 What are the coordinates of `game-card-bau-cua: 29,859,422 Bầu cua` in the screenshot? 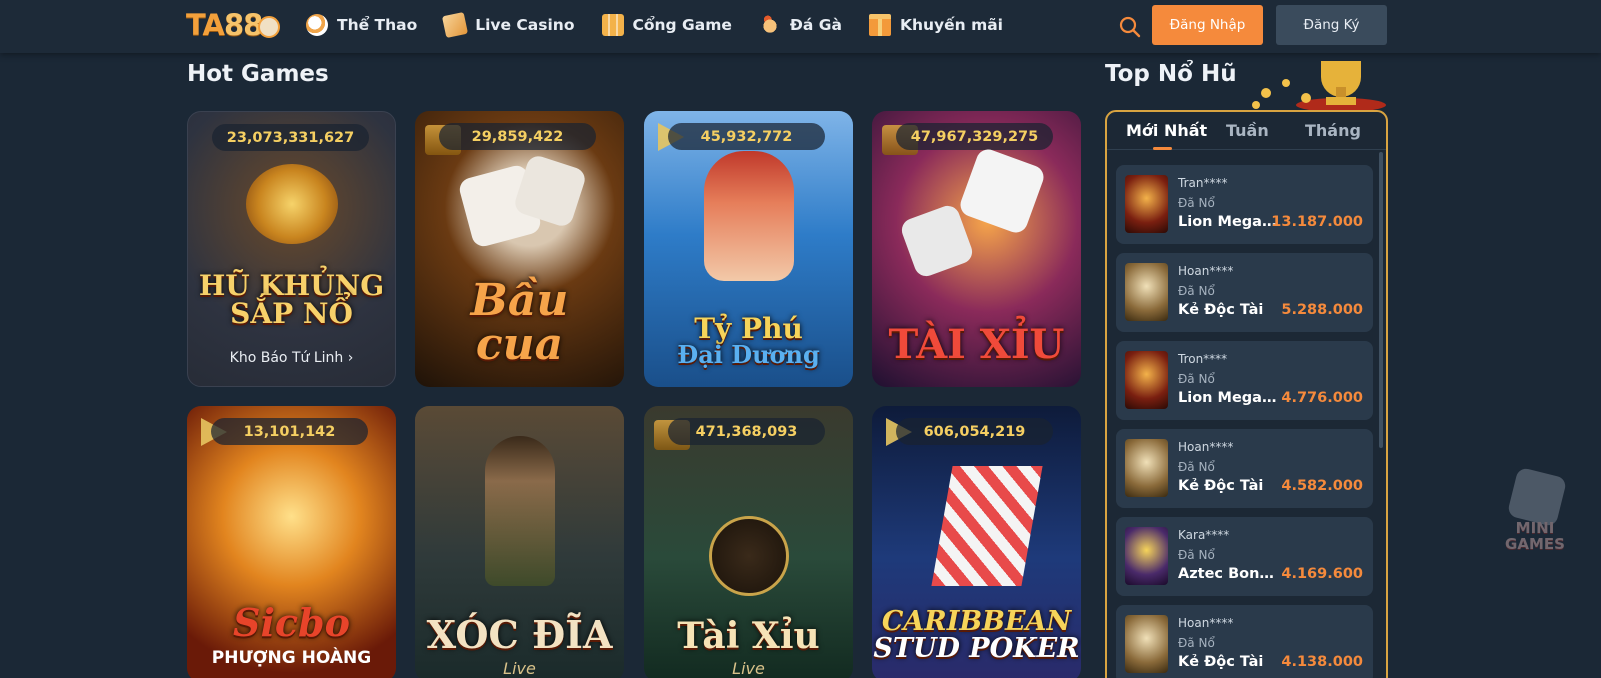 It's located at (519, 249).